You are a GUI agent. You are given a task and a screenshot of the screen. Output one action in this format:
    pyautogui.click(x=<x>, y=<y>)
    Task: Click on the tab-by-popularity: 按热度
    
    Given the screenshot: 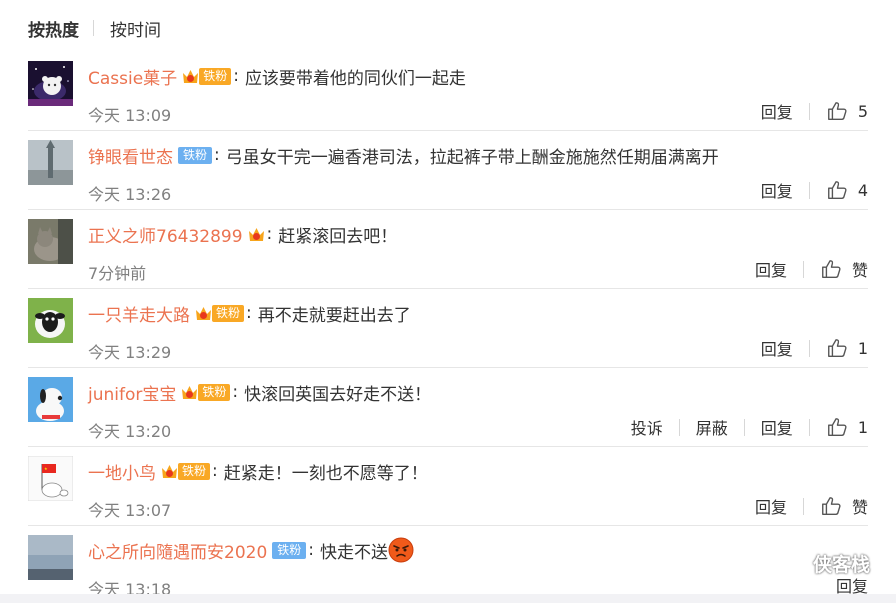 What is the action you would take?
    pyautogui.click(x=53, y=28)
    